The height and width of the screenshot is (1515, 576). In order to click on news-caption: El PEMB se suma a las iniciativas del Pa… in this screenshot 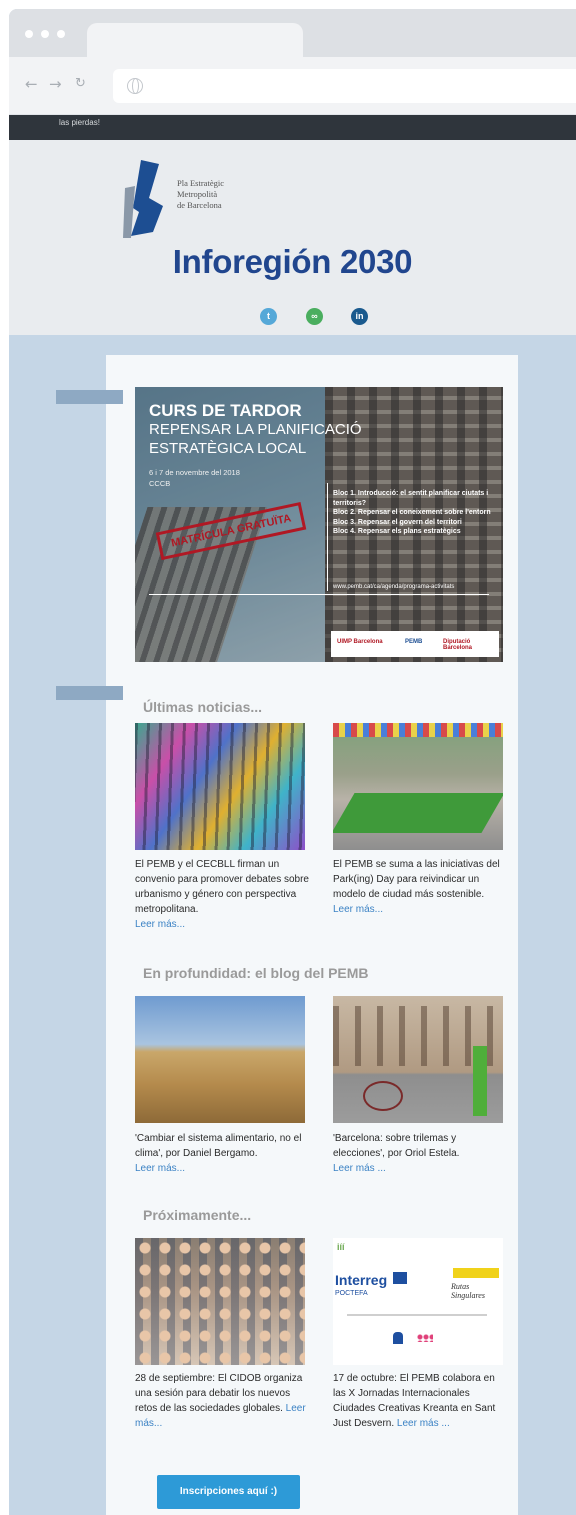, I will do `click(420, 887)`.